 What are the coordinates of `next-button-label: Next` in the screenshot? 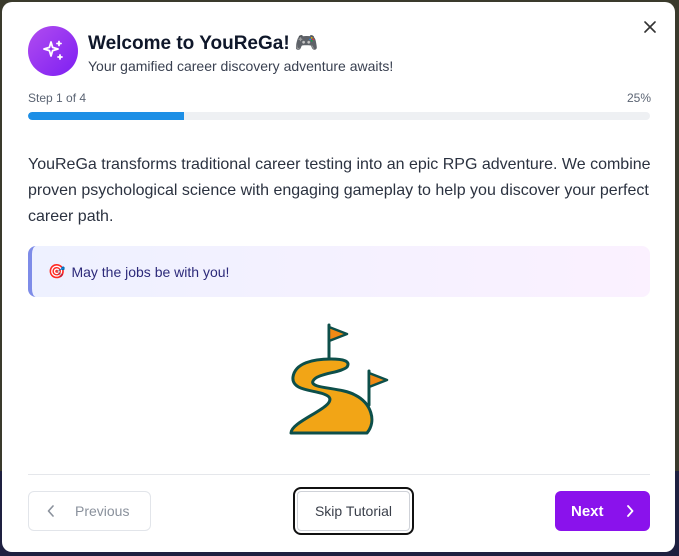 It's located at (587, 511).